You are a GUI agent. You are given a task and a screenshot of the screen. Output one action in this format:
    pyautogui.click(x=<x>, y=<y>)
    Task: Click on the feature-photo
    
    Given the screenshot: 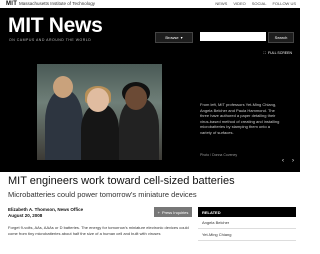 What is the action you would take?
    pyautogui.click(x=99, y=112)
    